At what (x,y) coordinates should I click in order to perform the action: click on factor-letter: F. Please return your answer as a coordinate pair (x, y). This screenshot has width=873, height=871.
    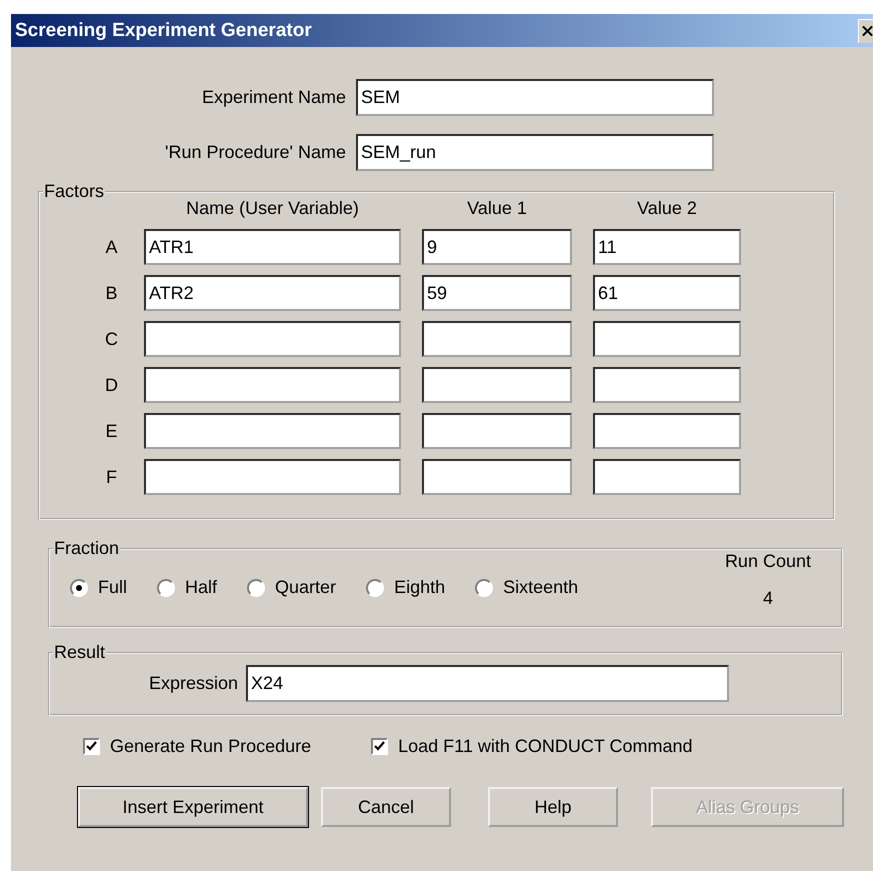
    Looking at the image, I should click on (111, 477).